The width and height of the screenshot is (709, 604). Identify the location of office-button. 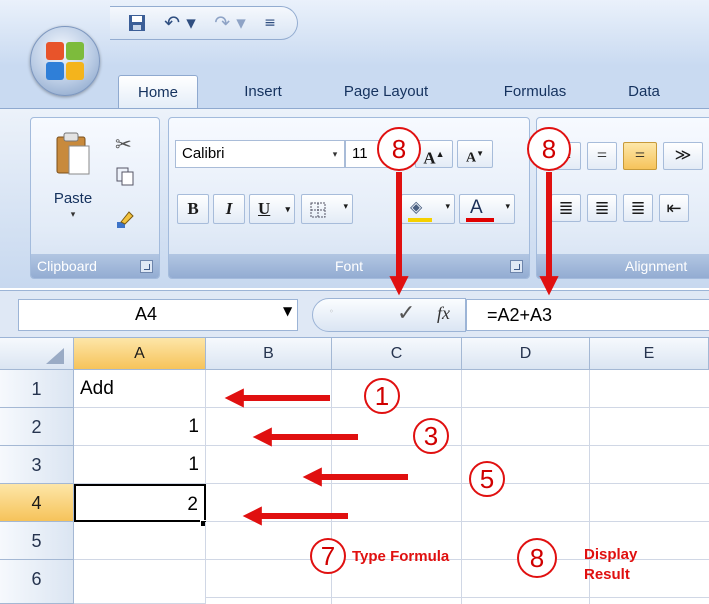
(65, 61).